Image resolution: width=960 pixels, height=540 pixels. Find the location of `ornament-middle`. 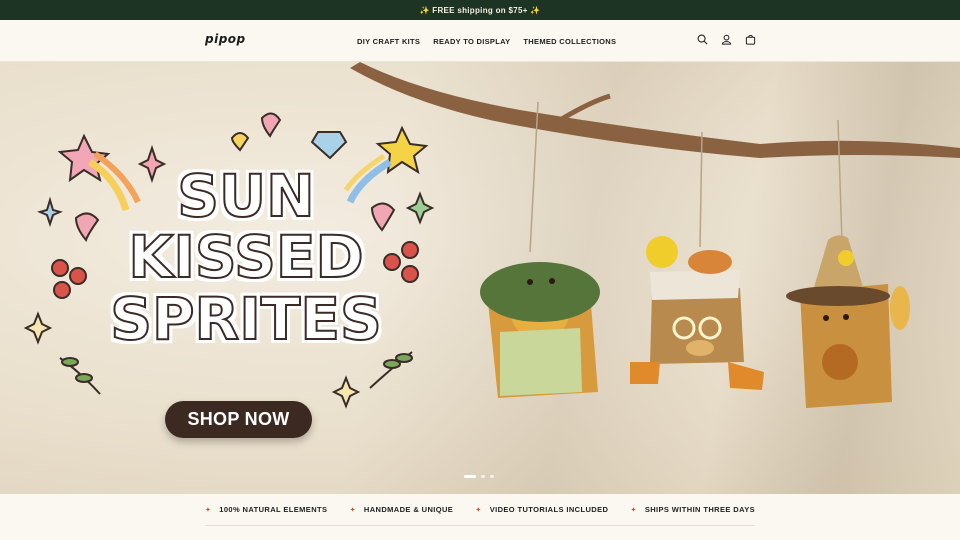

ornament-middle is located at coordinates (697, 313).